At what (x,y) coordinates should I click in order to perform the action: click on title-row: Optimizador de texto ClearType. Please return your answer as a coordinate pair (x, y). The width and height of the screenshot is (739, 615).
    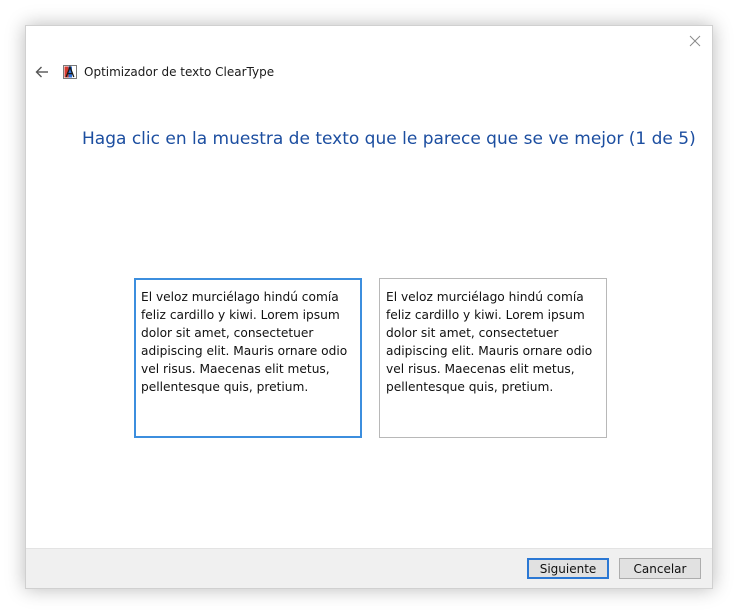
    Looking at the image, I should click on (154, 72).